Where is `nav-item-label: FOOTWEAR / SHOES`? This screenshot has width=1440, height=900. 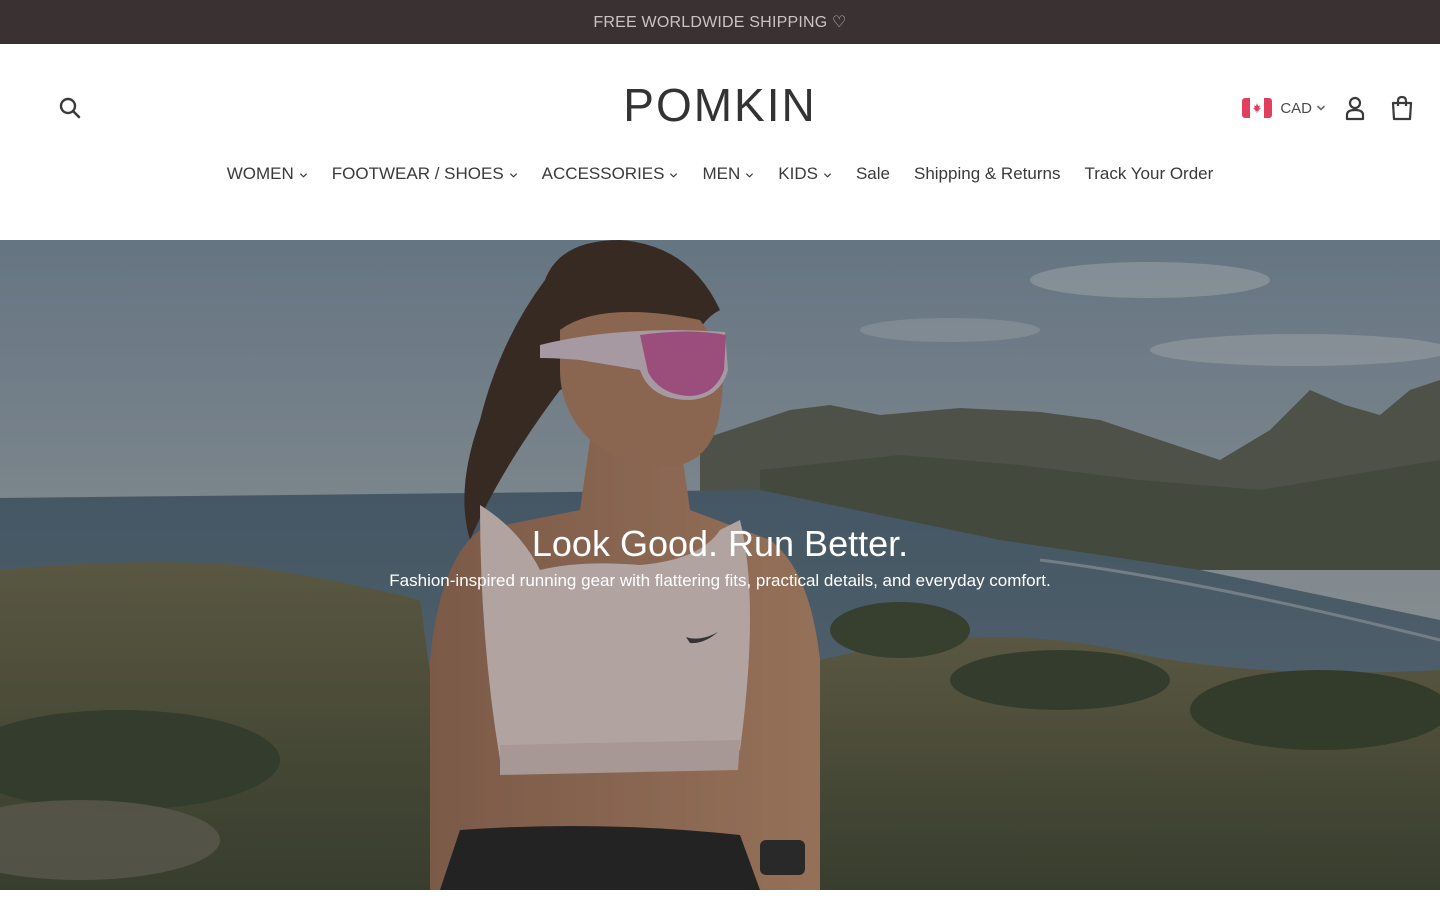
nav-item-label: FOOTWEAR / SHOES is located at coordinates (417, 173).